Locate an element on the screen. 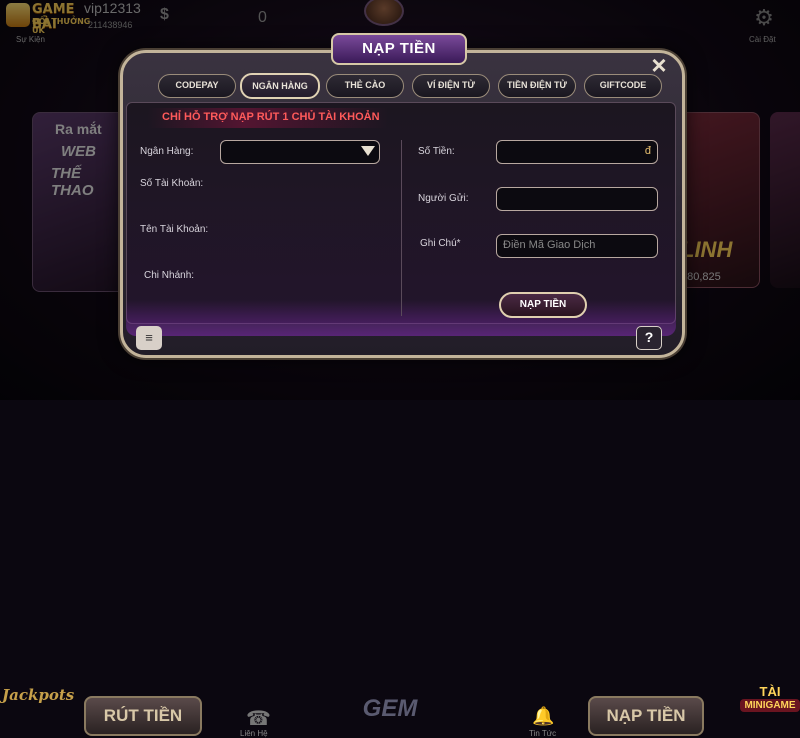 This screenshot has width=800, height=738. amount-label: Số Tiền: is located at coordinates (436, 151).